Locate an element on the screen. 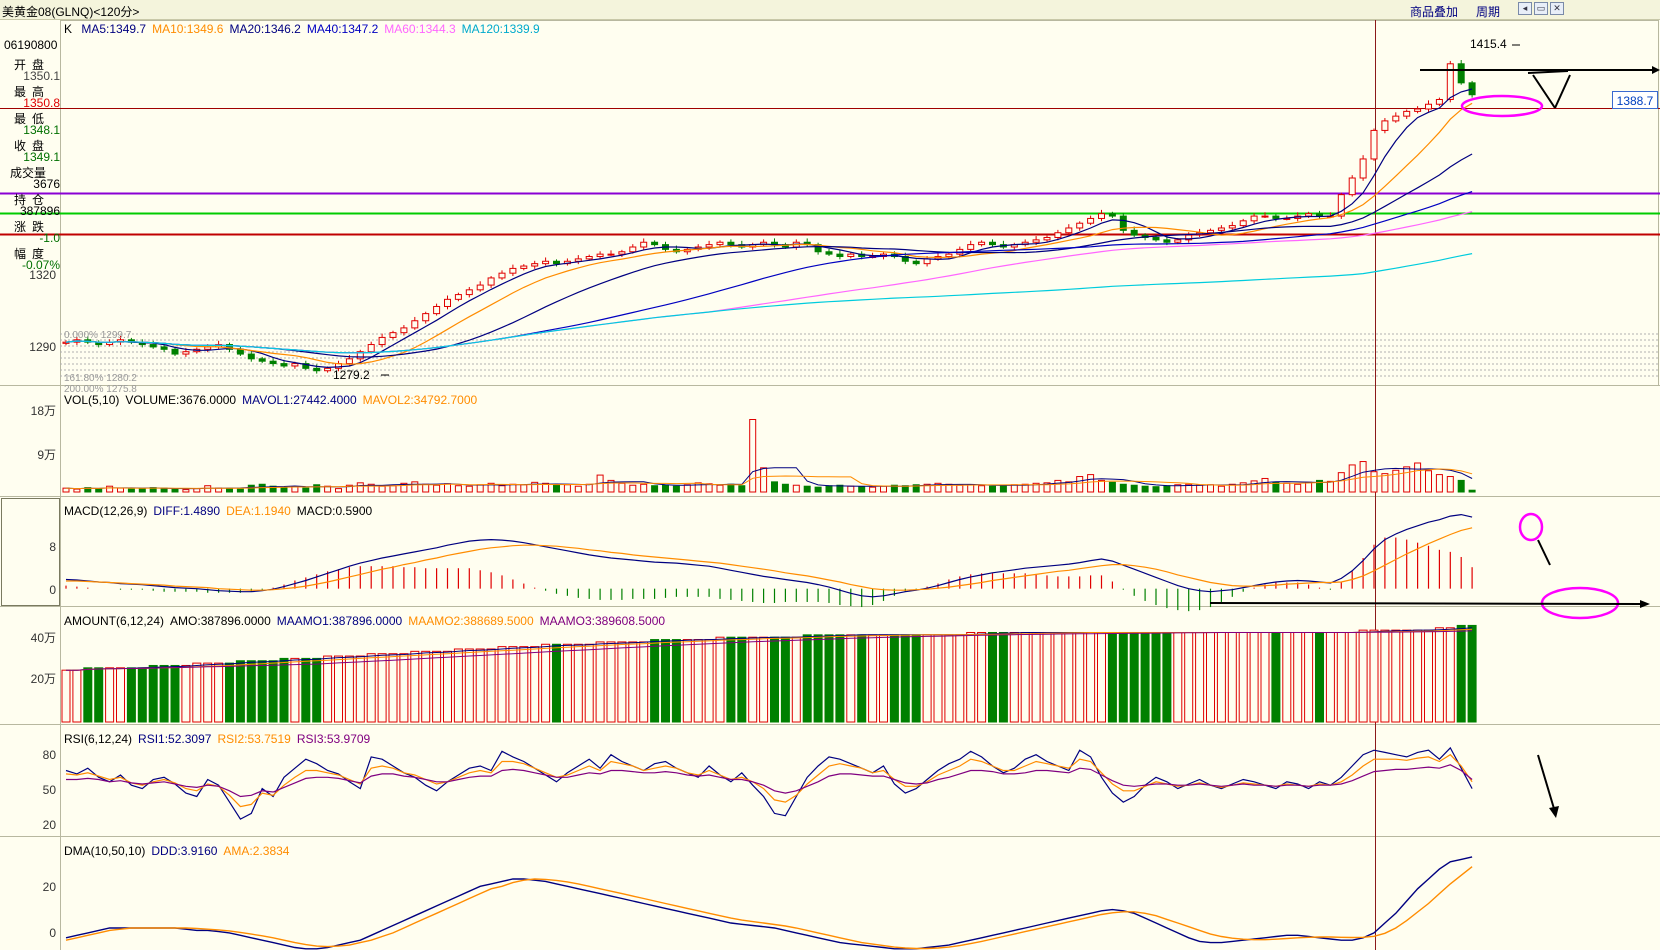  title-bar: 美黄金08(GLNQ)<120分> 商品叠加 周期 ◂ ▭ ✕ is located at coordinates (830, 10).